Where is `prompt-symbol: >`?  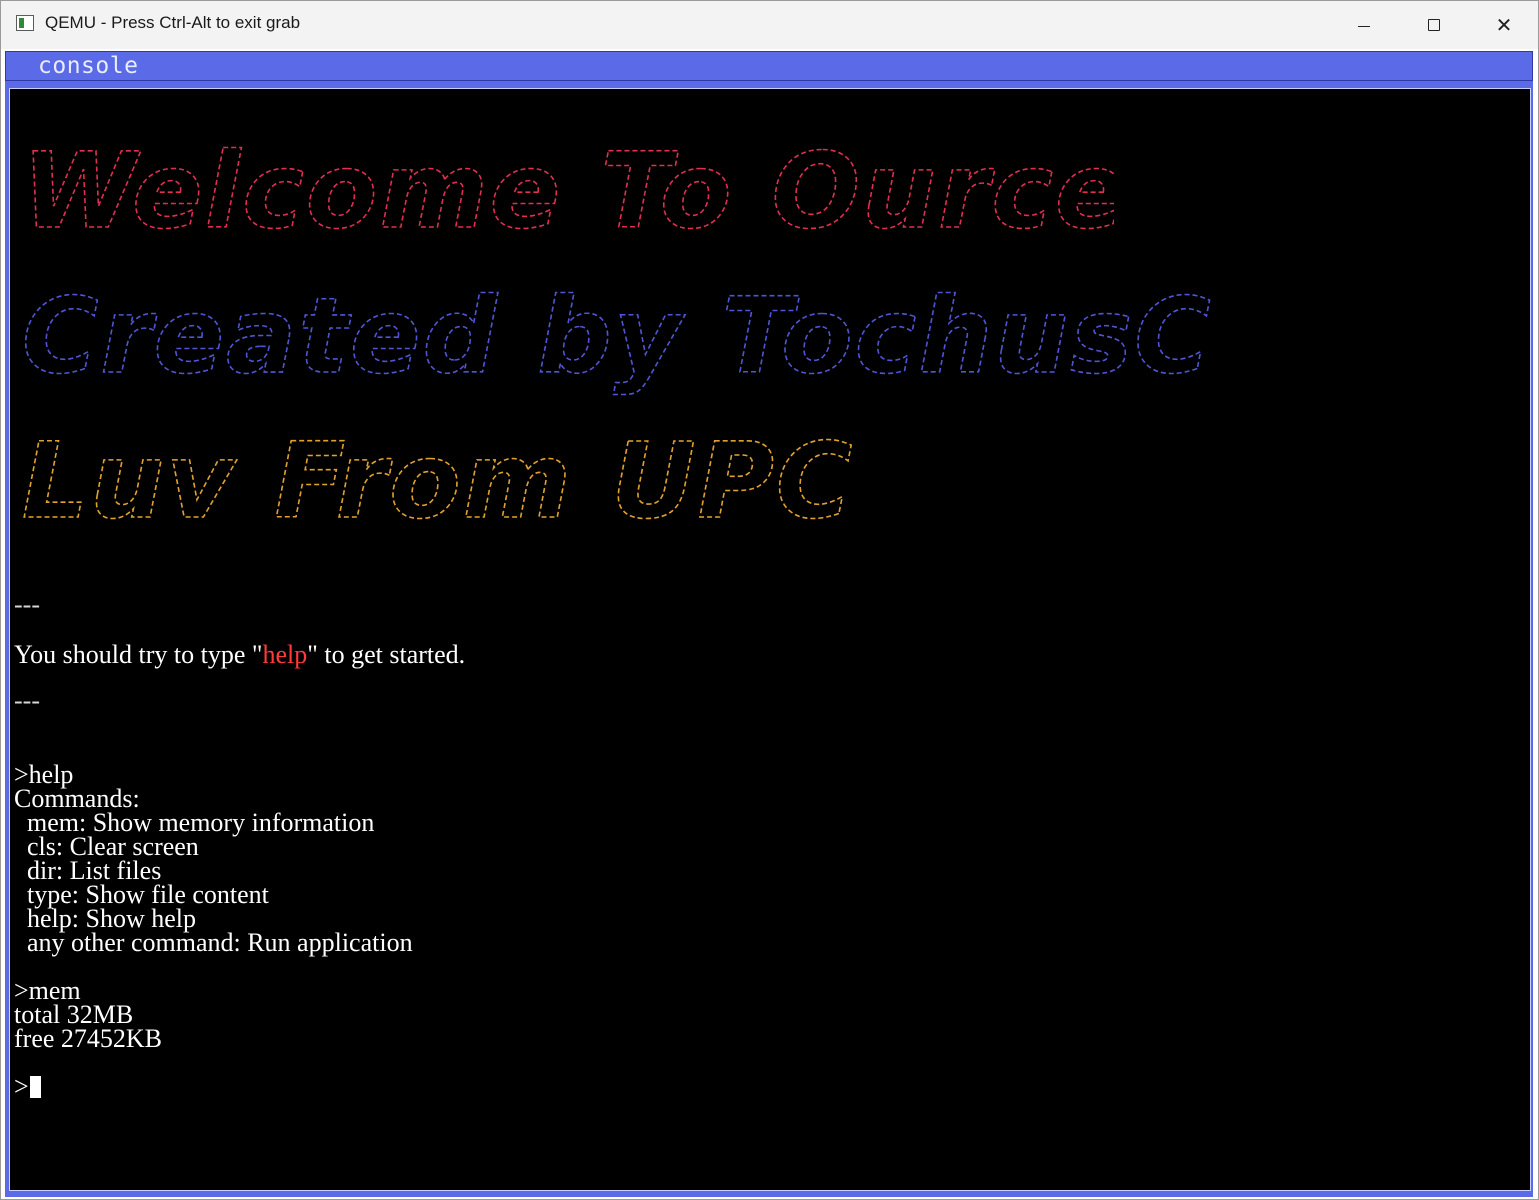
prompt-symbol: > is located at coordinates (21, 1086).